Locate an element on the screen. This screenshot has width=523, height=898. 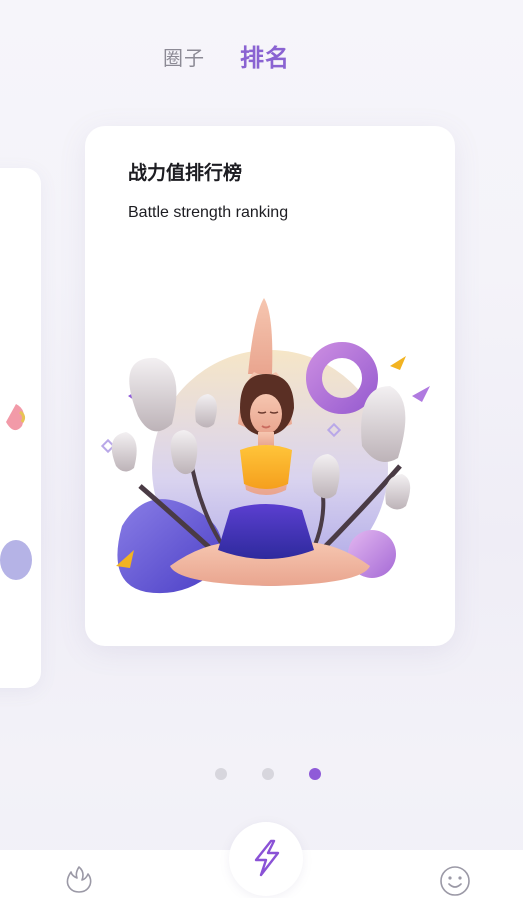
pagination-dots is located at coordinates (270, 775).